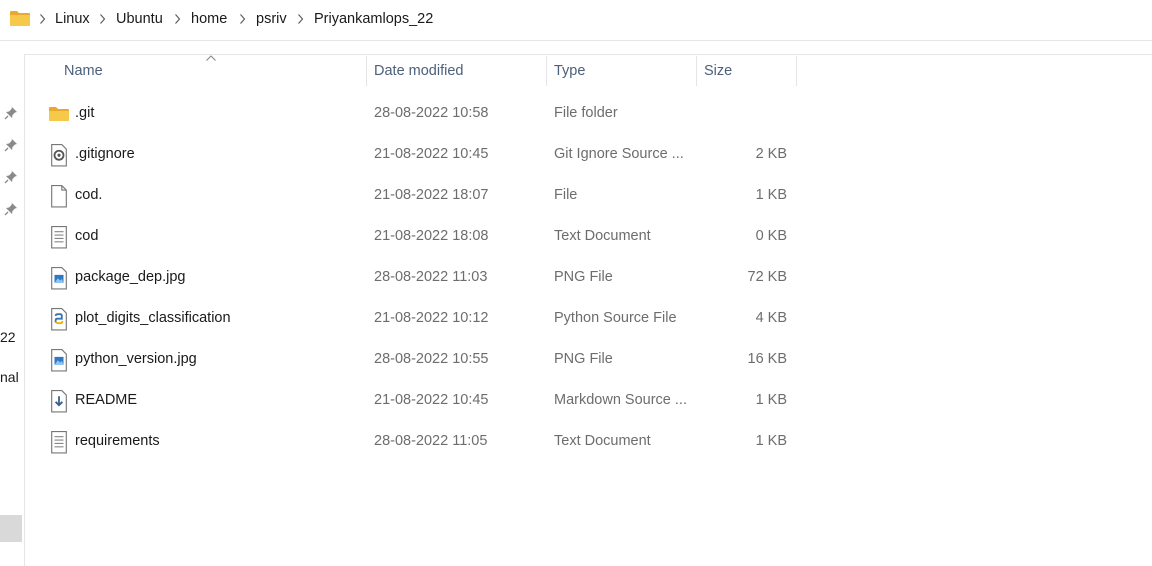 This screenshot has width=1152, height=566. I want to click on file-name: python_version.jpg, so click(136, 359).